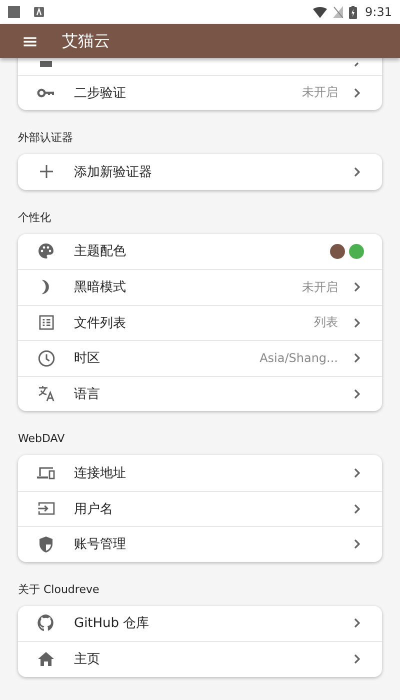 This screenshot has height=700, width=400. I want to click on settings-row: 主题配色, so click(200, 251).